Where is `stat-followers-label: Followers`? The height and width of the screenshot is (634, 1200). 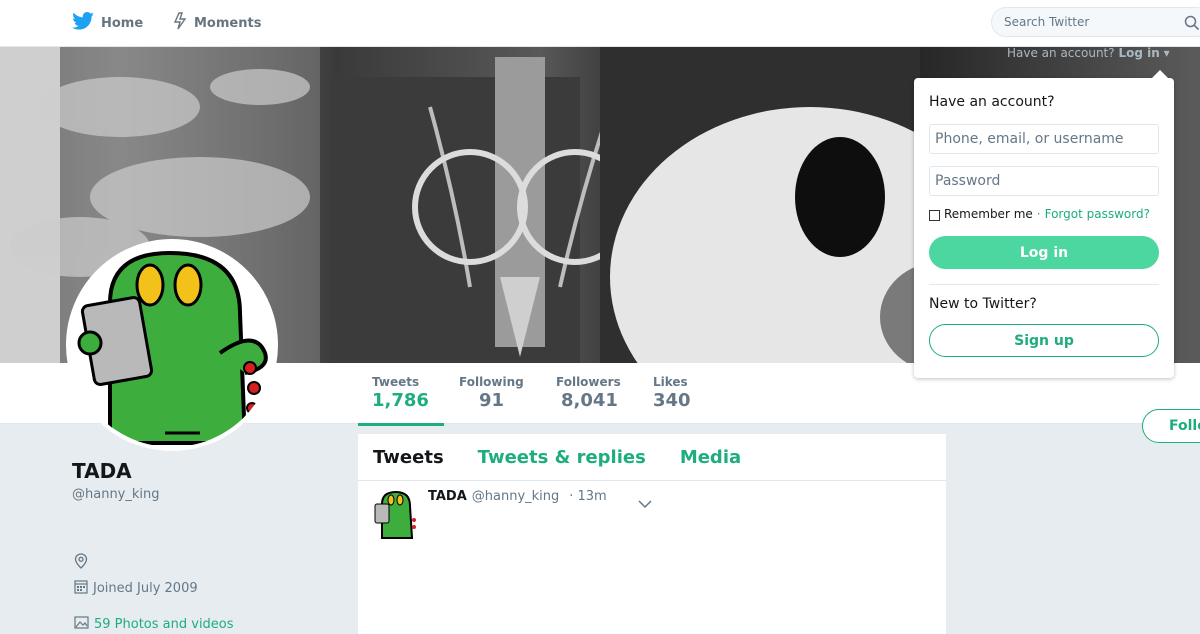
stat-followers-label: Followers is located at coordinates (588, 382).